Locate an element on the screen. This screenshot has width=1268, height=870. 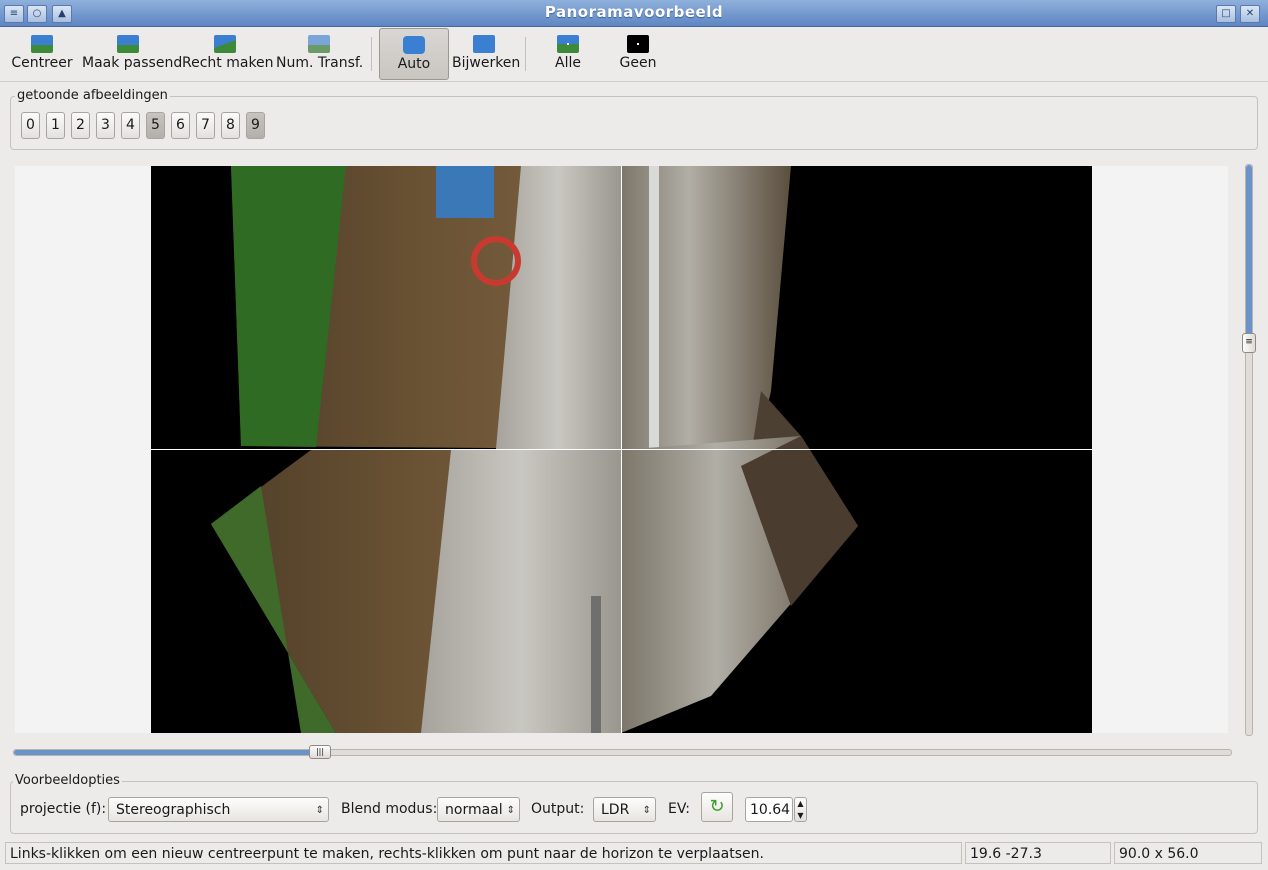
shown-images-group: getoonde afbeeldingen 0123456789 is located at coordinates (634, 119).